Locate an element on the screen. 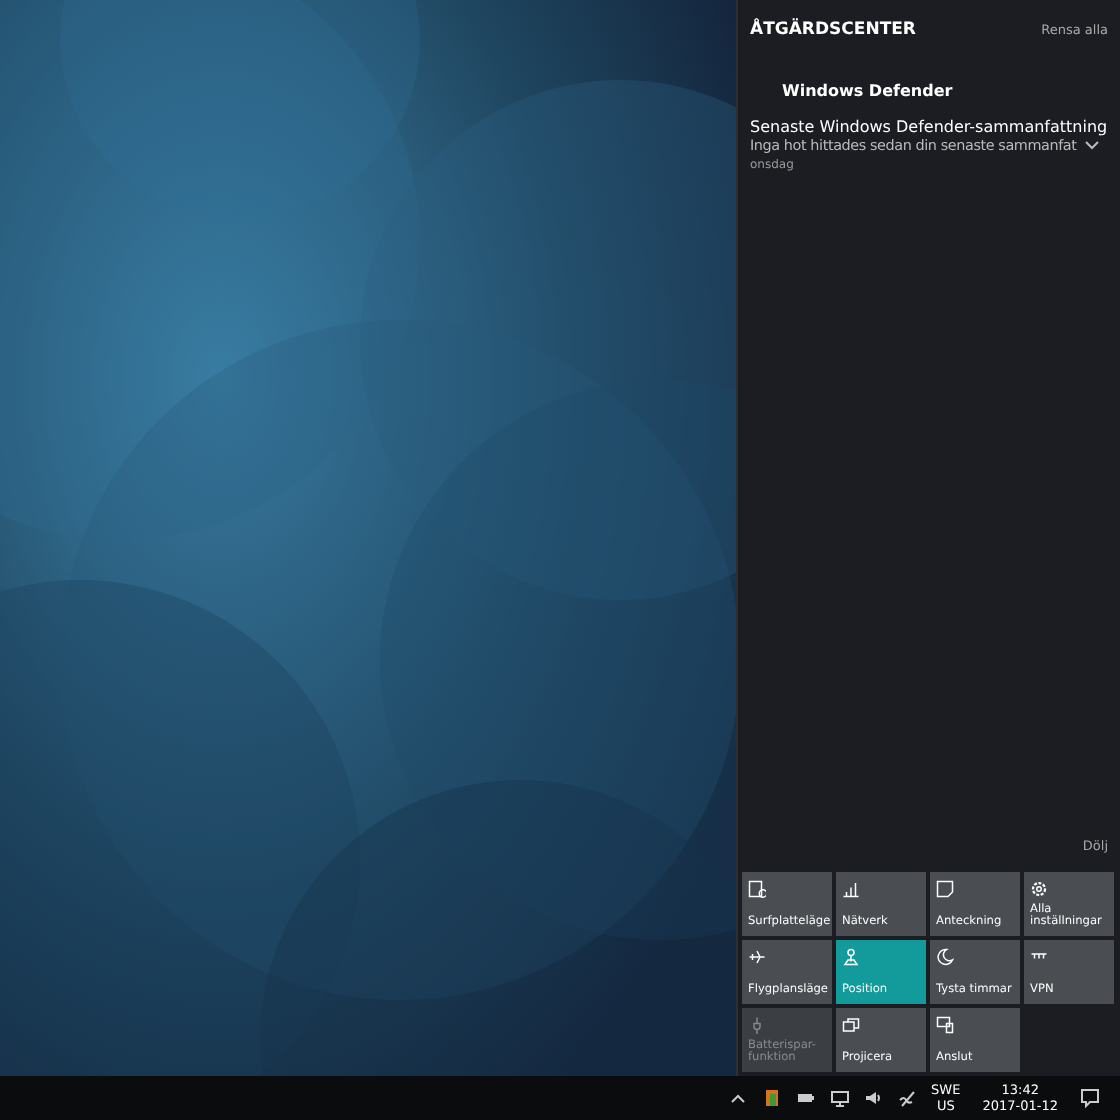 The width and height of the screenshot is (1120, 1120). app-name: Windows Defender is located at coordinates (867, 90).